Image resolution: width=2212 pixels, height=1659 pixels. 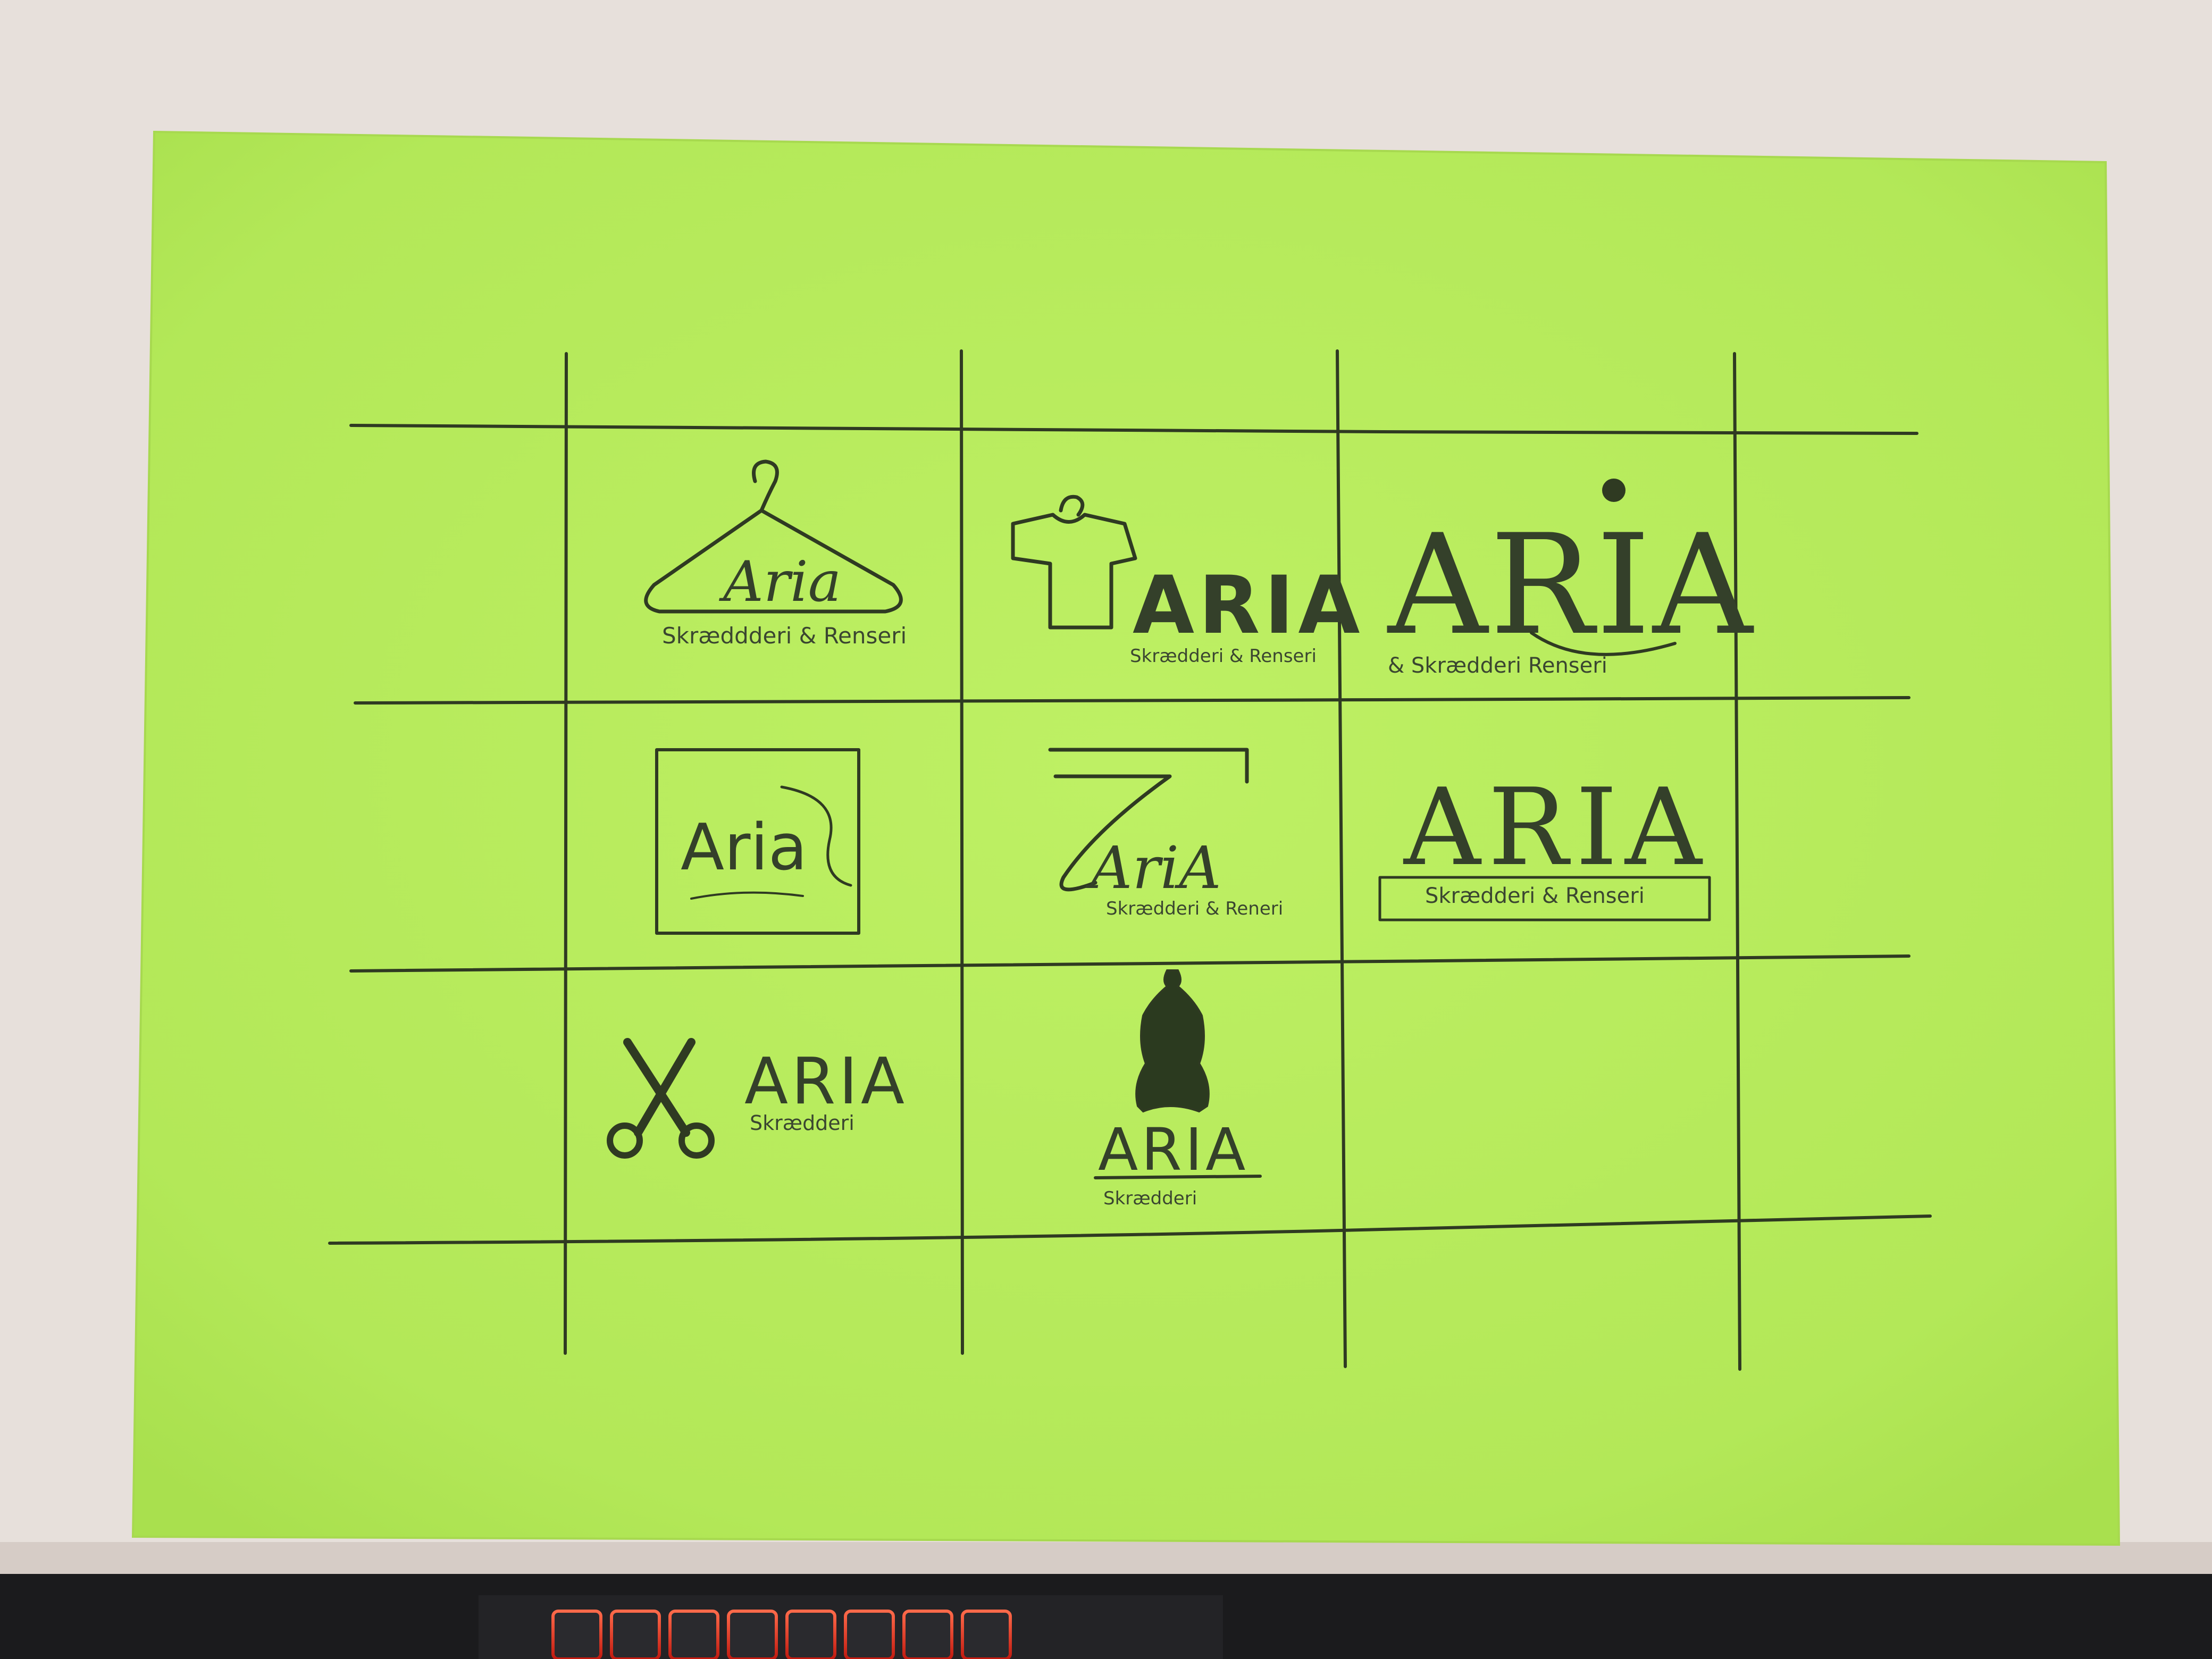 What do you see at coordinates (1223, 656) in the screenshot?
I see `tshirt-tagline: Skrædderi & Renseri` at bounding box center [1223, 656].